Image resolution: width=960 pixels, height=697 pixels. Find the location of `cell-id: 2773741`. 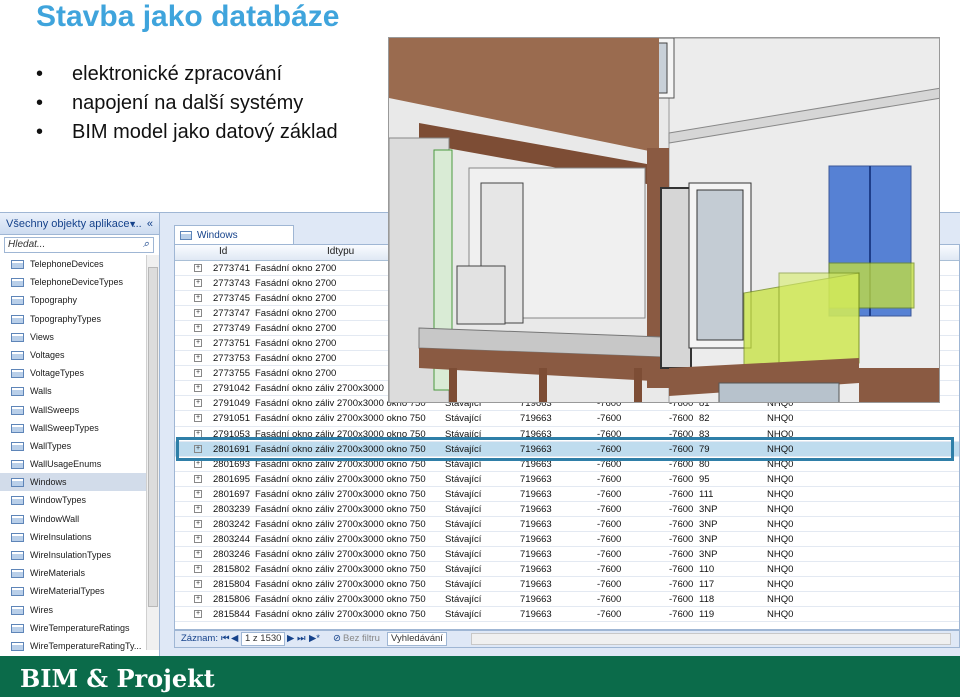

cell-id: 2773741 is located at coordinates (231, 268).